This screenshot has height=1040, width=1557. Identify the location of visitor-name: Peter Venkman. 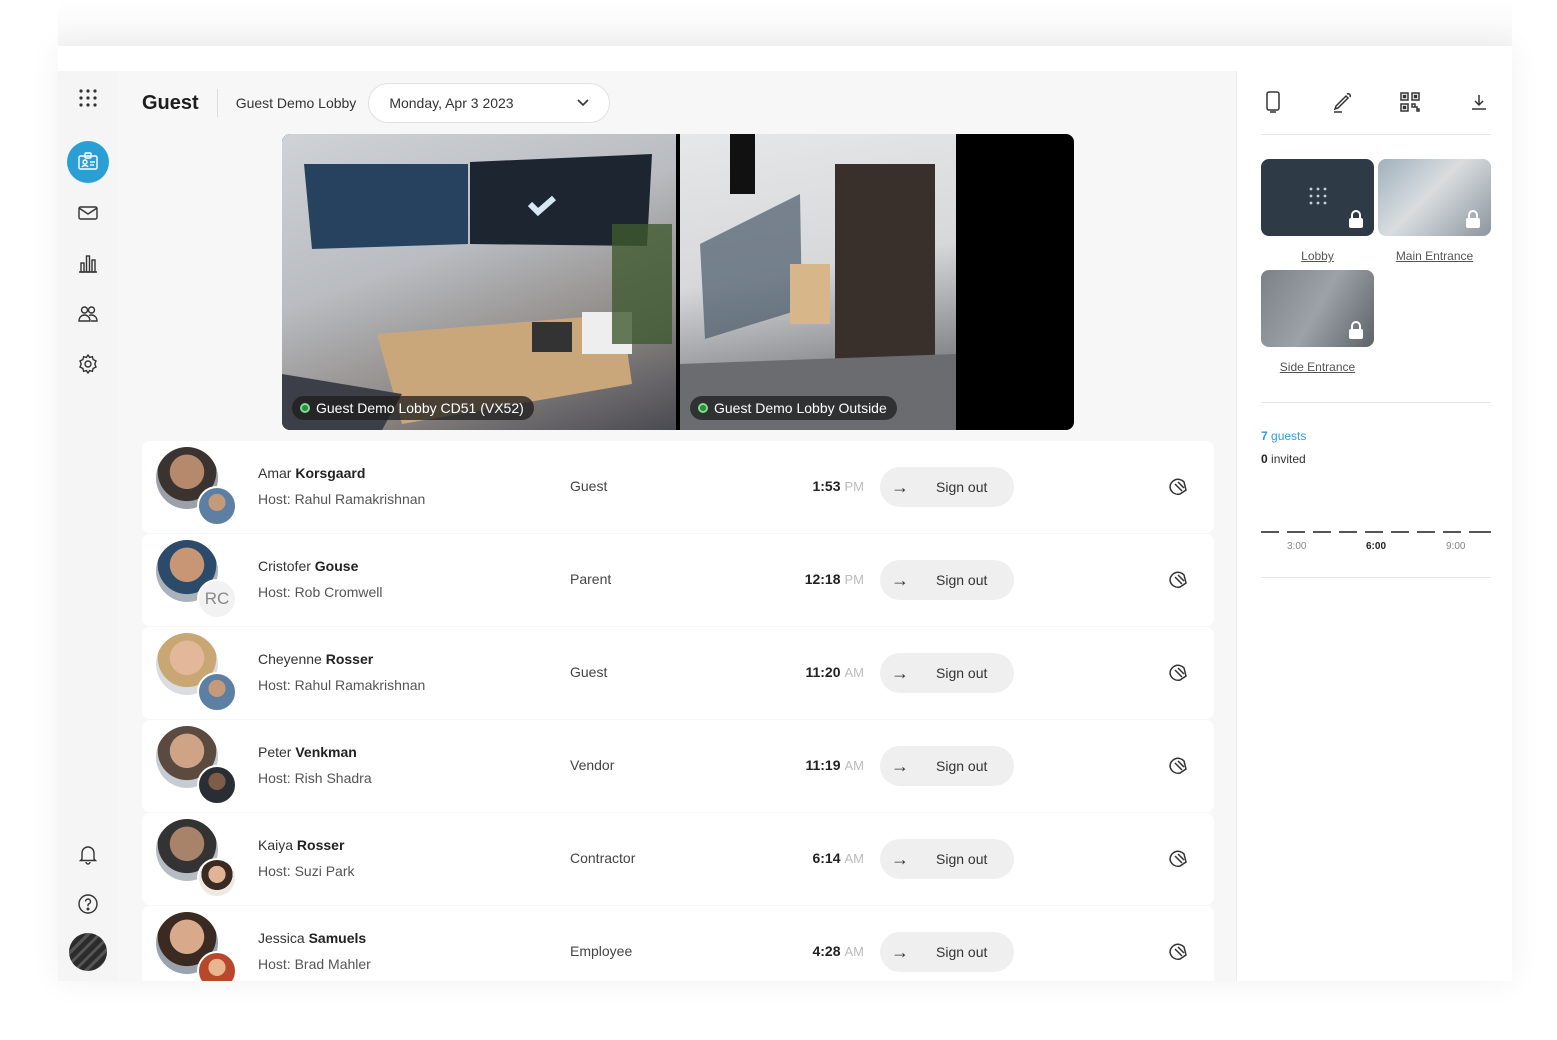
(307, 752).